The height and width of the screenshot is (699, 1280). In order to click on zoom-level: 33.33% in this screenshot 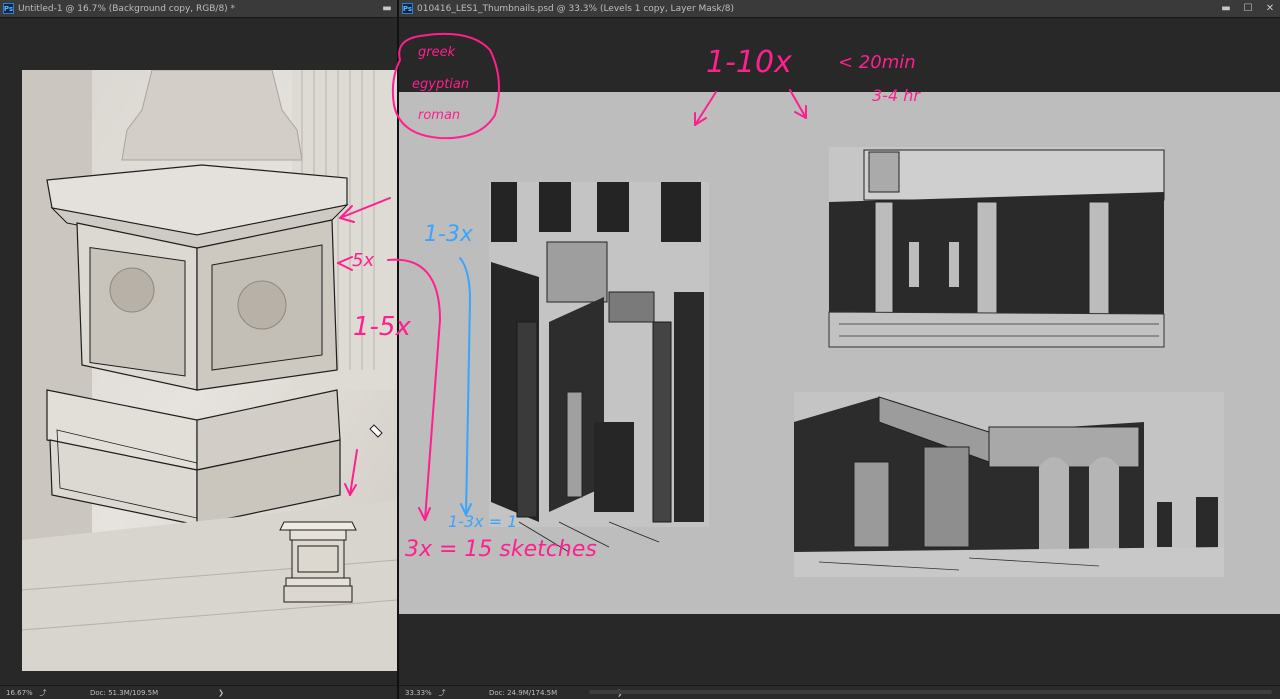, I will do `click(420, 693)`.